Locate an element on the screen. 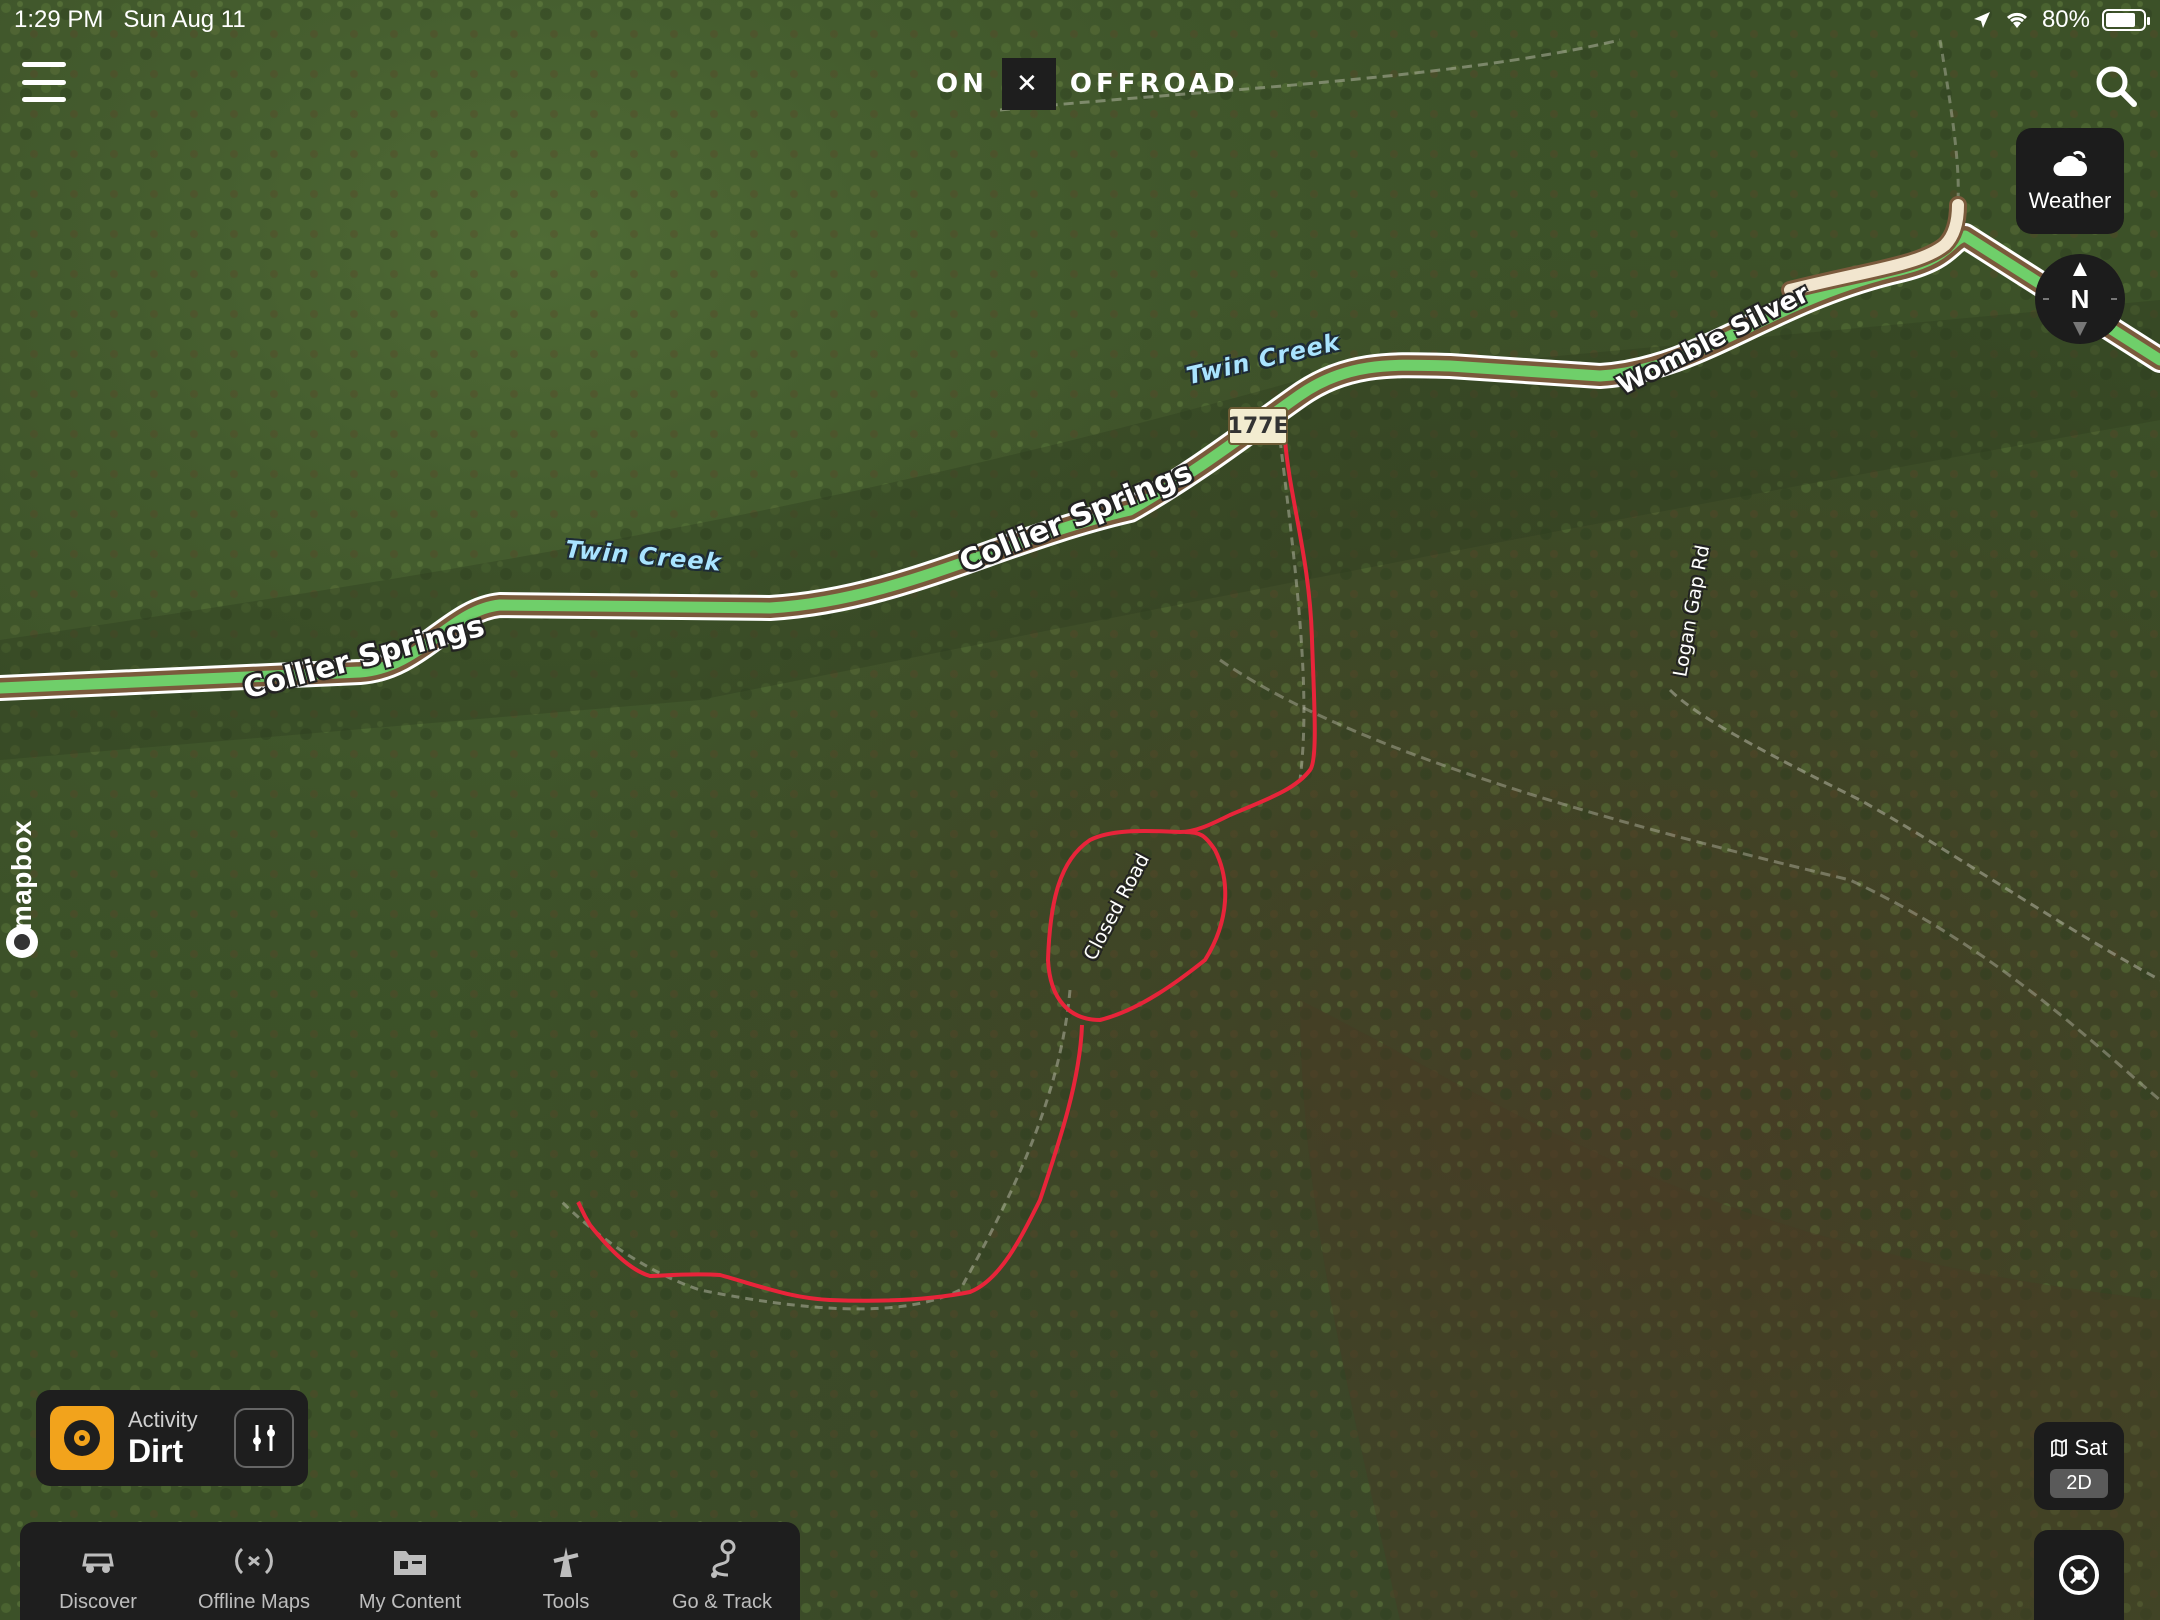  battery-percent: 80% is located at coordinates (2065, 19).